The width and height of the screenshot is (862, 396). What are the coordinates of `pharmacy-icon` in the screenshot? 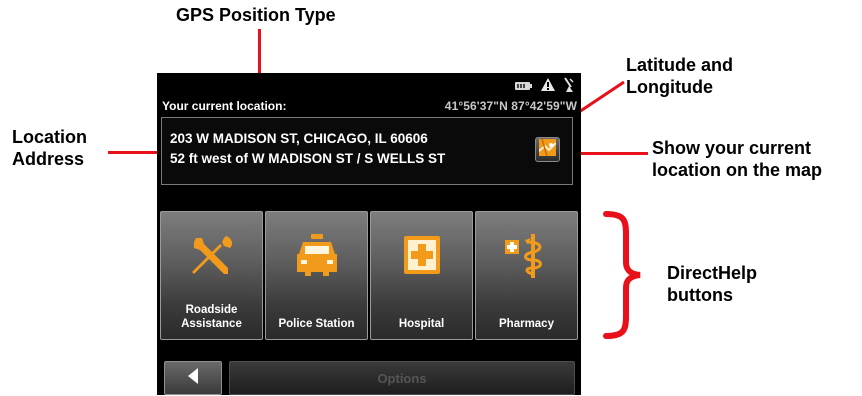 It's located at (527, 256).